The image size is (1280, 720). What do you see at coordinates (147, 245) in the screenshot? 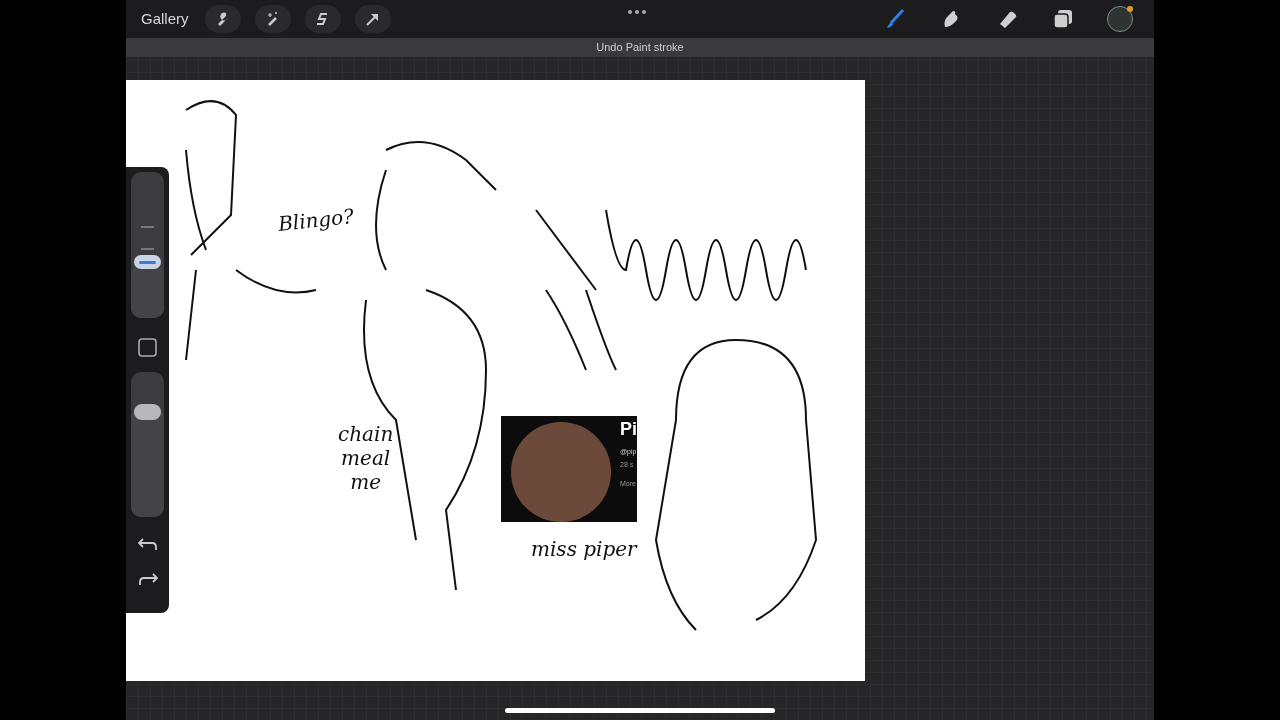
I see `brush-size-slider` at bounding box center [147, 245].